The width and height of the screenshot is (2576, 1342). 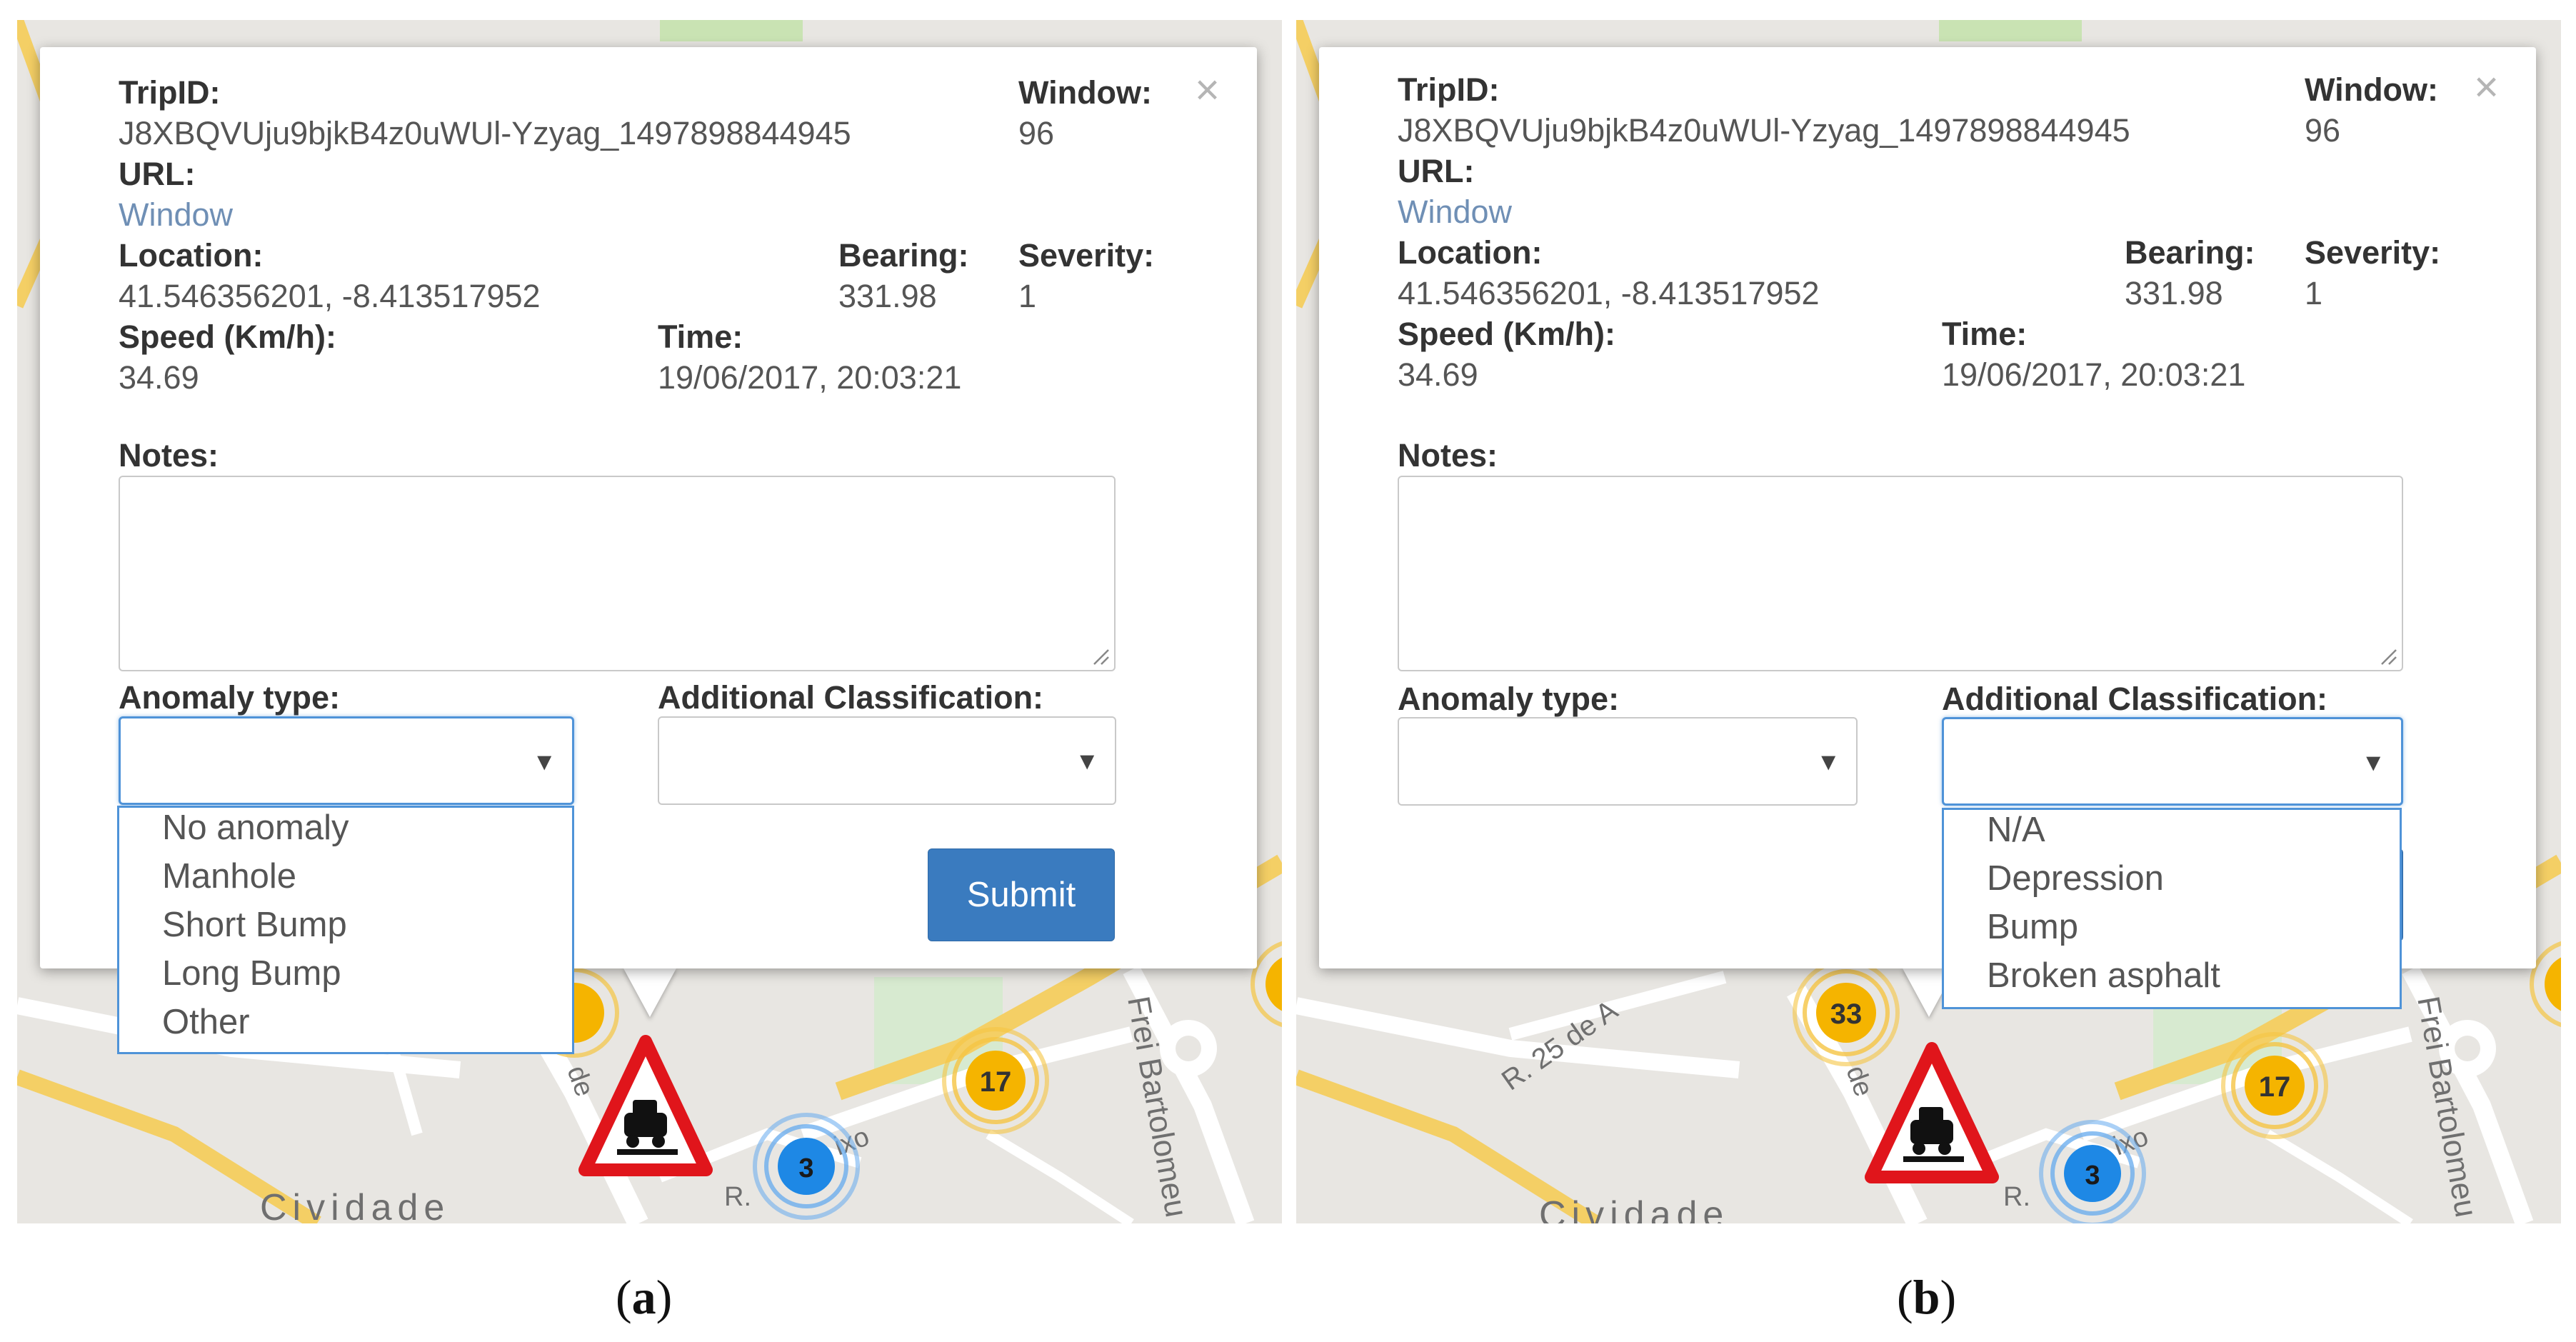 I want to click on caption-b: (b), so click(x=1927, y=1297).